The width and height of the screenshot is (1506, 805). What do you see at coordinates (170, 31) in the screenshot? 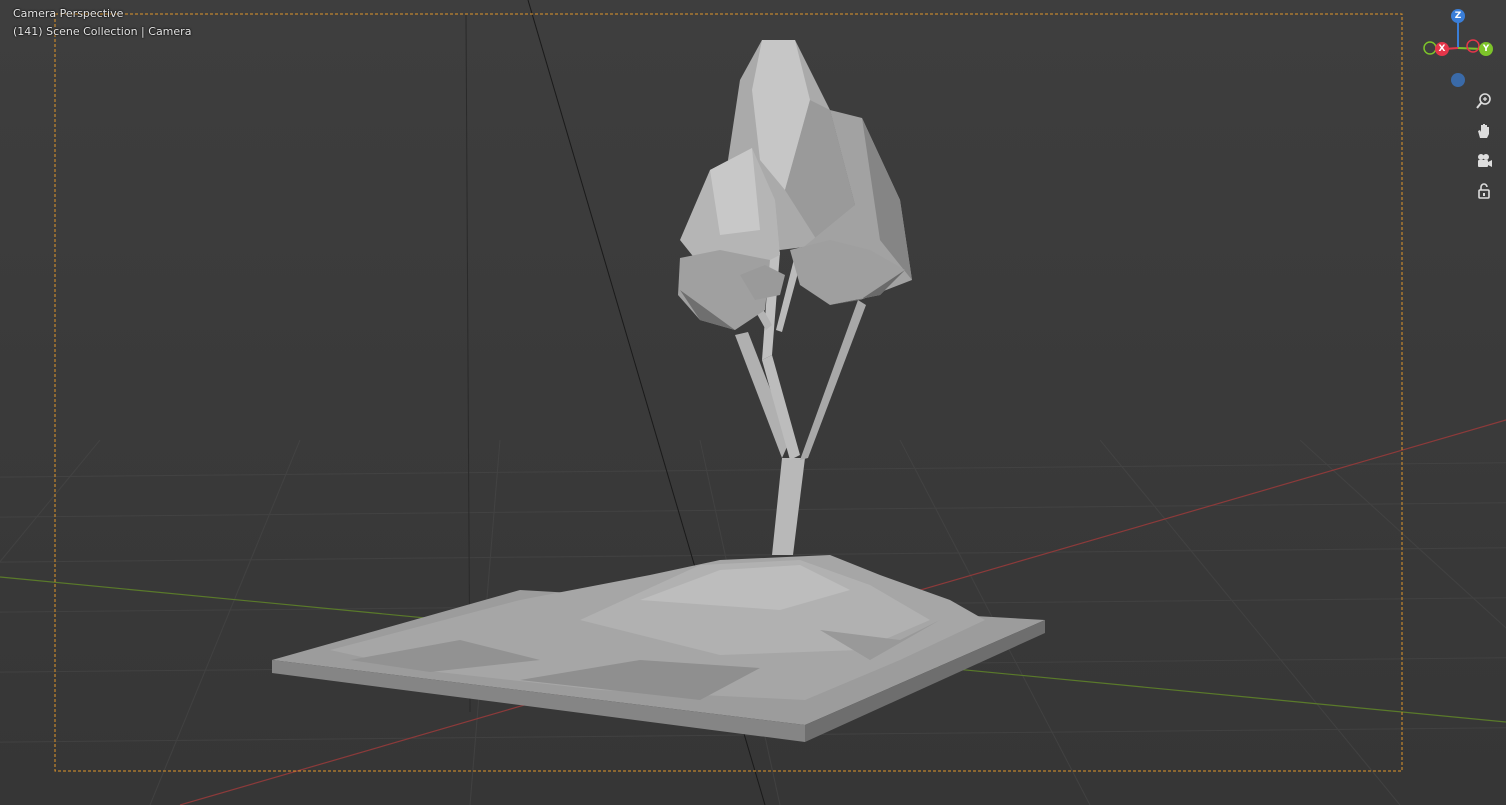
I see `object-name: Camera` at bounding box center [170, 31].